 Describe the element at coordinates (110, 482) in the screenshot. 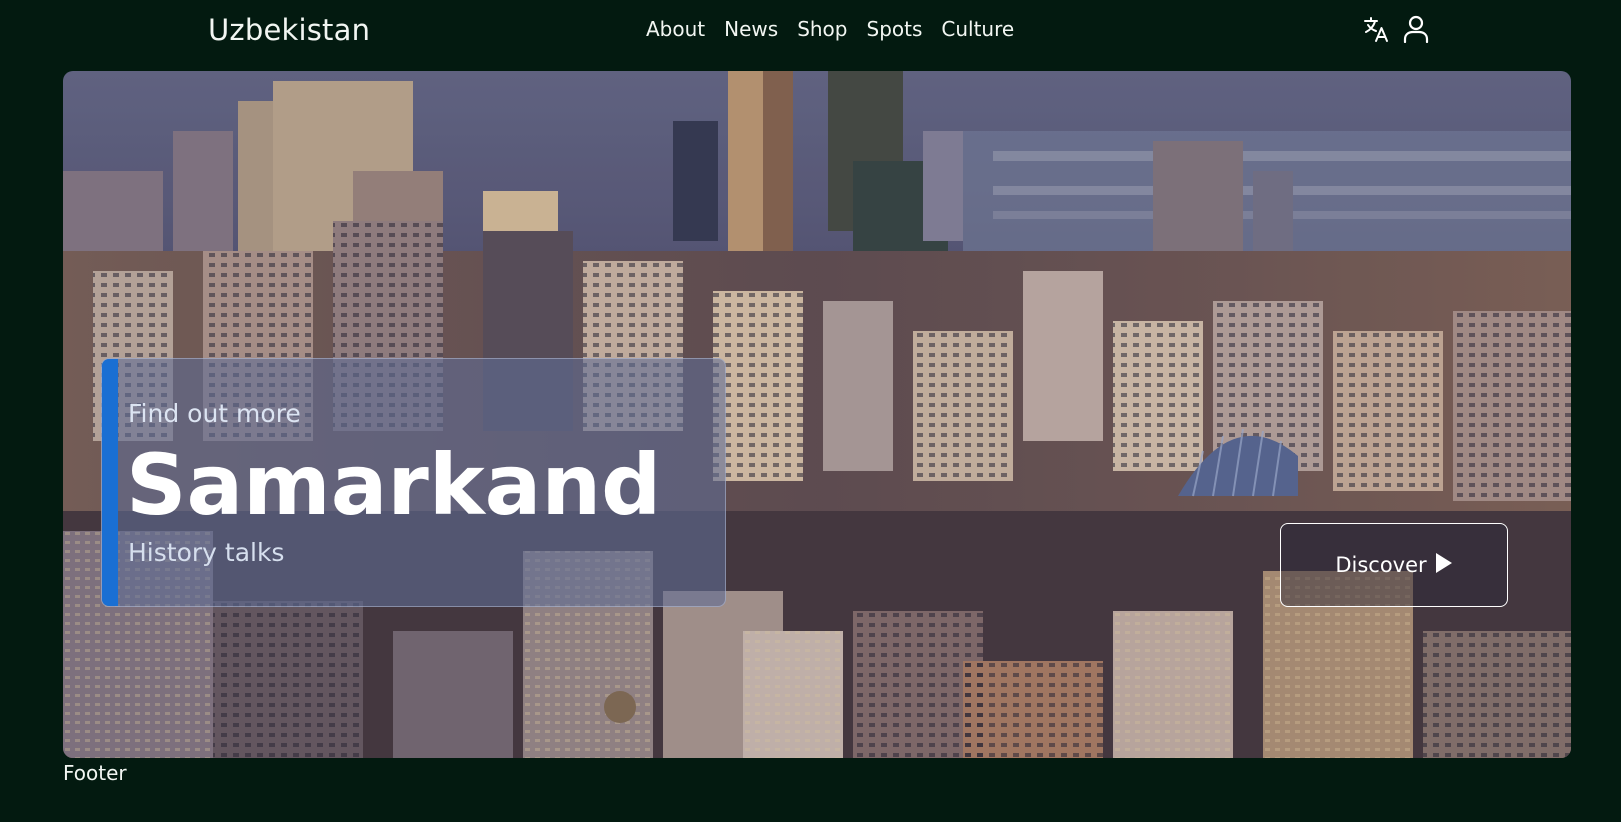

I see `card-accent-bar` at that location.